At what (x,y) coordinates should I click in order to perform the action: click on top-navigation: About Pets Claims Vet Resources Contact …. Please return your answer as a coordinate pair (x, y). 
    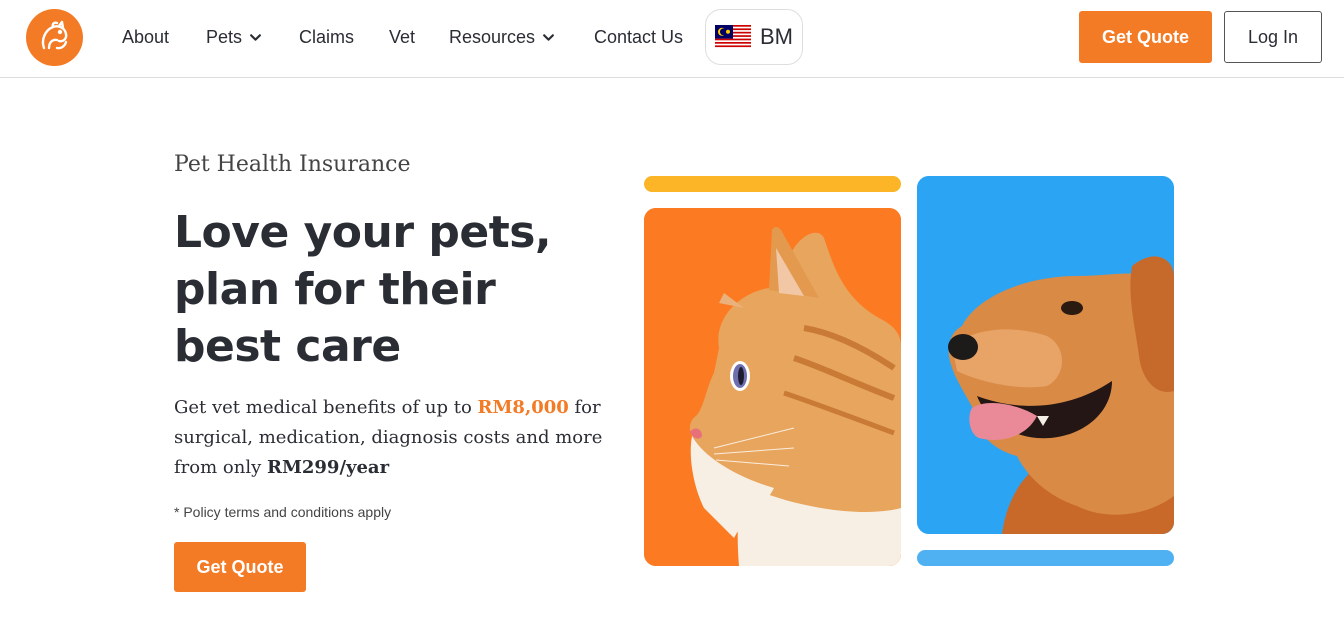
    Looking at the image, I should click on (672, 39).